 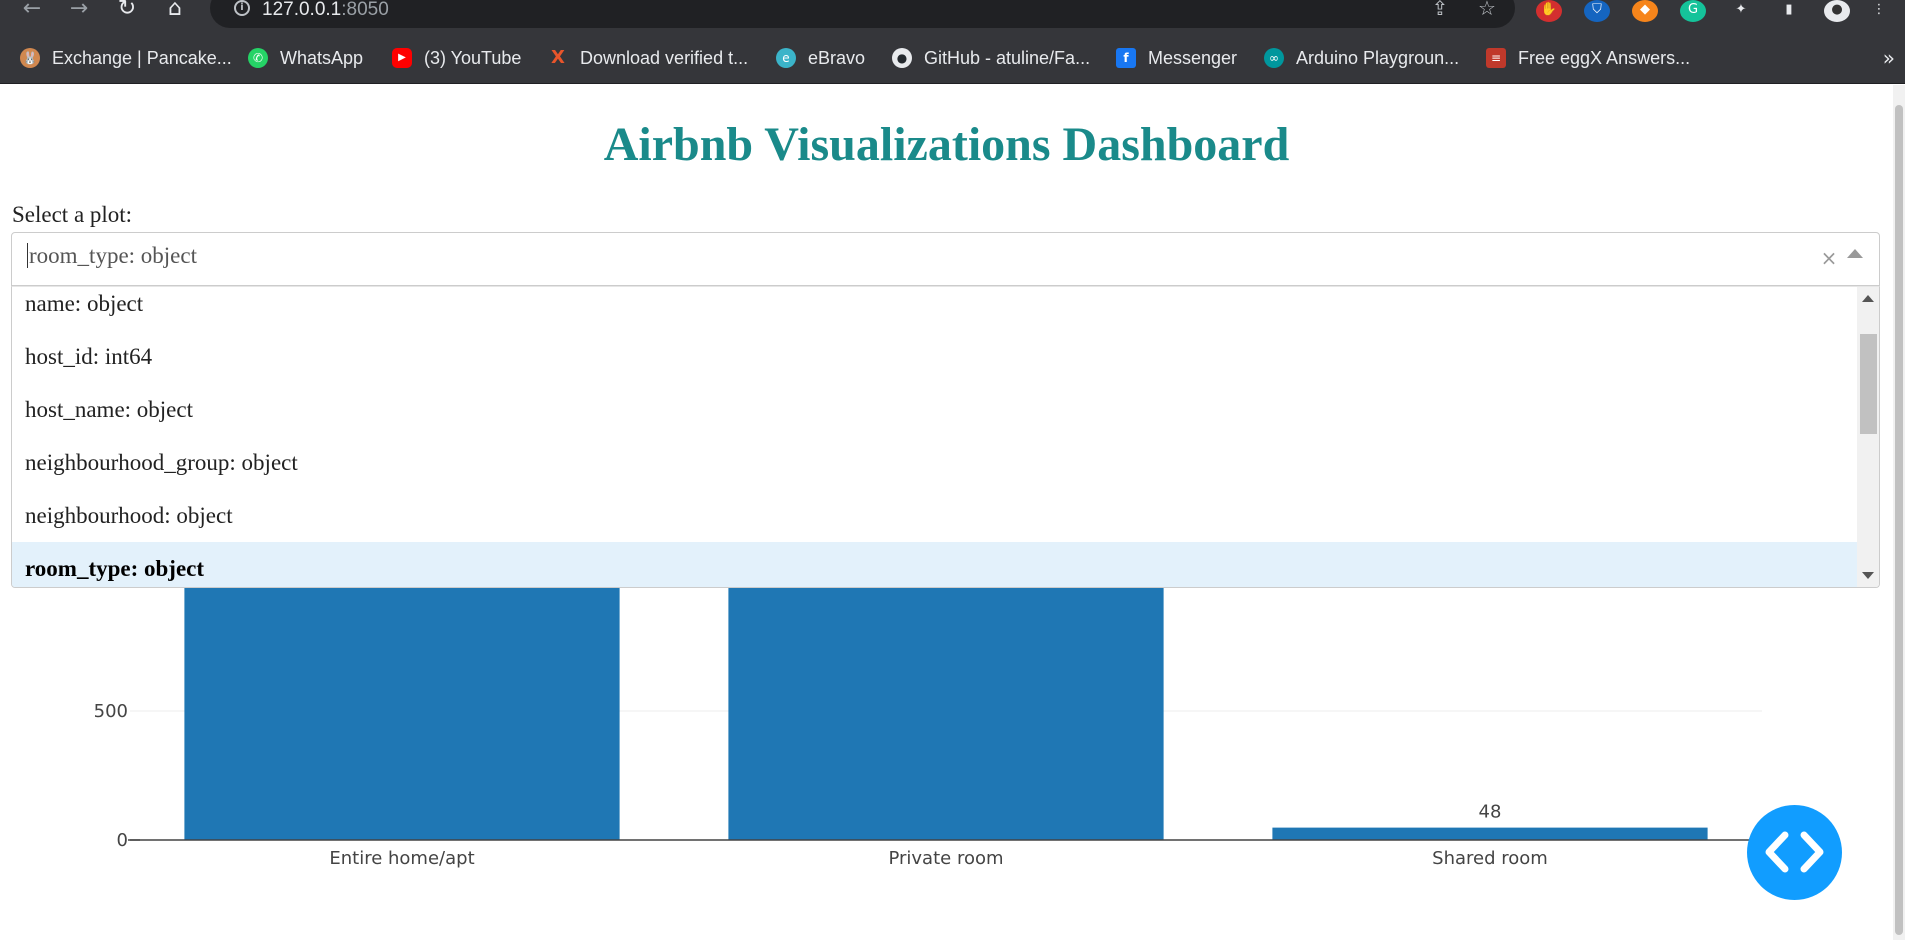 What do you see at coordinates (934, 515) in the screenshot?
I see `dropdown-option: neighbourhood: object` at bounding box center [934, 515].